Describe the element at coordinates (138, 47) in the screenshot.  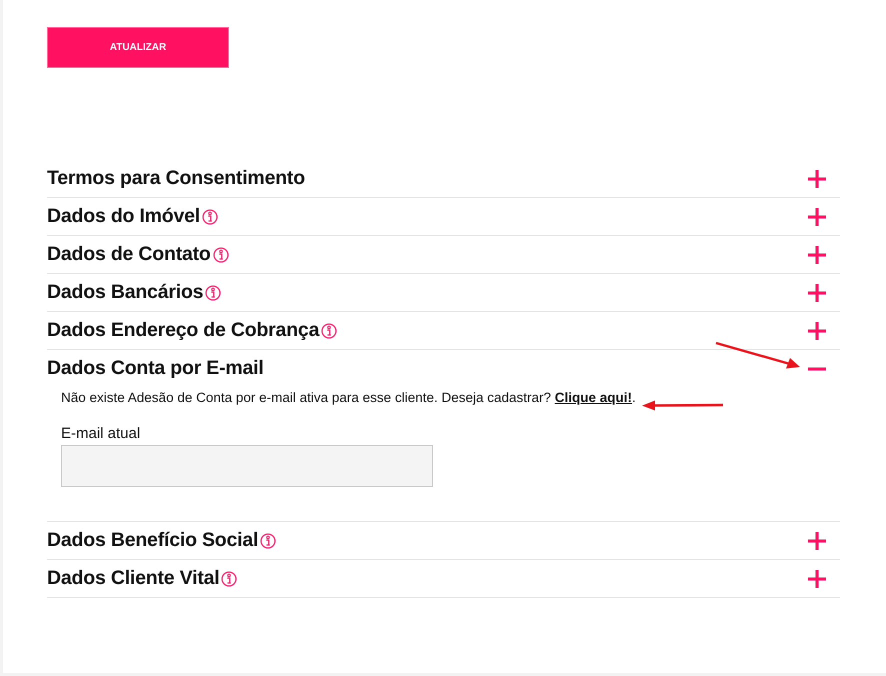
I see `update-button: ATUALIZAR` at that location.